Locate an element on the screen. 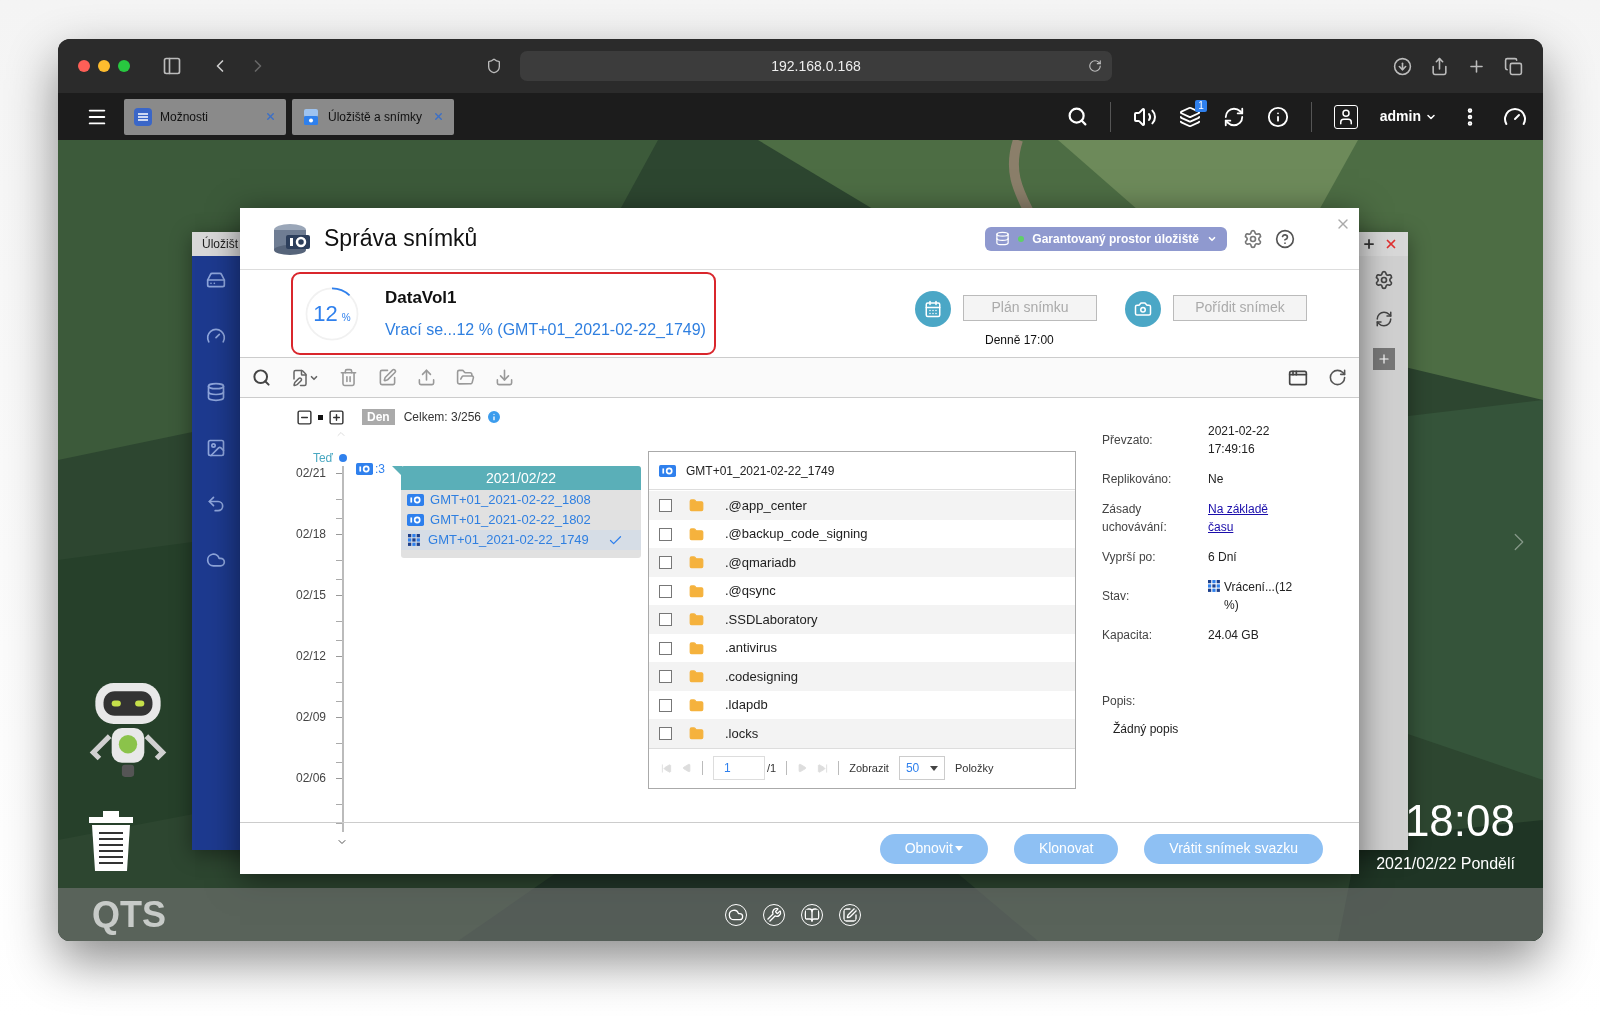 This screenshot has width=1600, height=1018. dialog-title: Správa snímků is located at coordinates (401, 239).